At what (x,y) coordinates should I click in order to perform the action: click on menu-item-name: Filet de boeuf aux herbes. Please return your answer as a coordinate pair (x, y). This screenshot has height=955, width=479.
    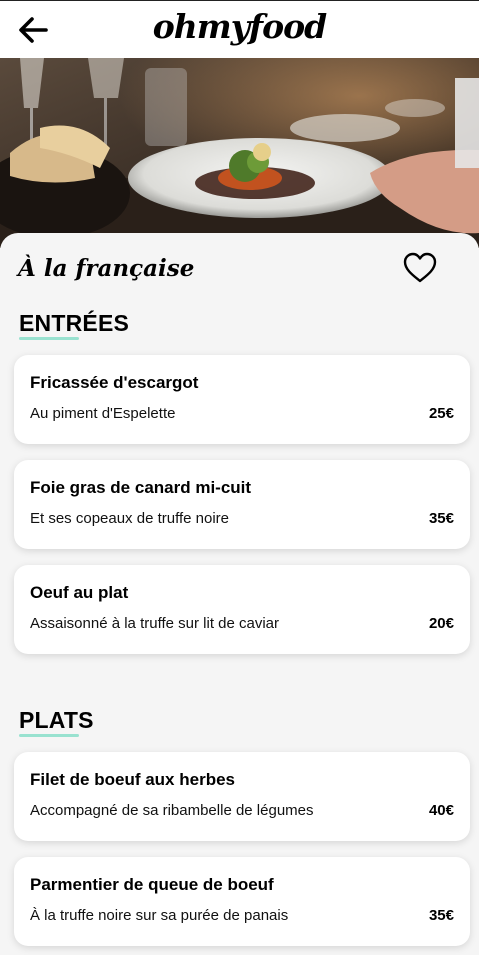
    Looking at the image, I should click on (132, 779).